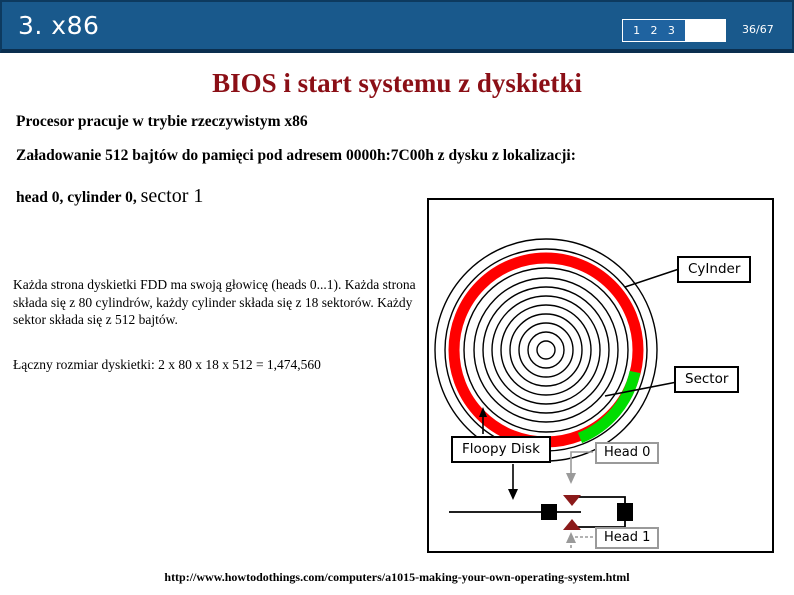 Image resolution: width=794 pixels, height=595 pixels. I want to click on chs-emphasis-text: sector 1, so click(172, 196).